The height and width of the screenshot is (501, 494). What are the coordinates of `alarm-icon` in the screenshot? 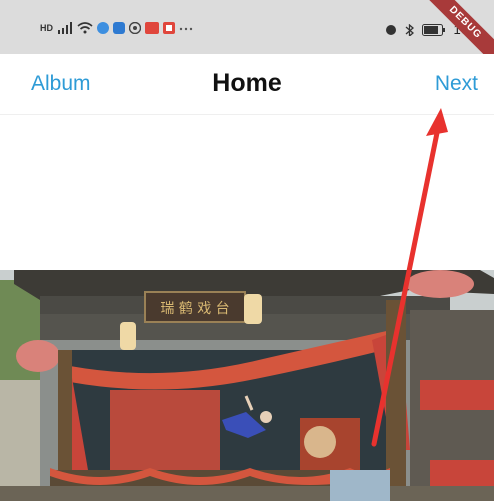 It's located at (390, 29).